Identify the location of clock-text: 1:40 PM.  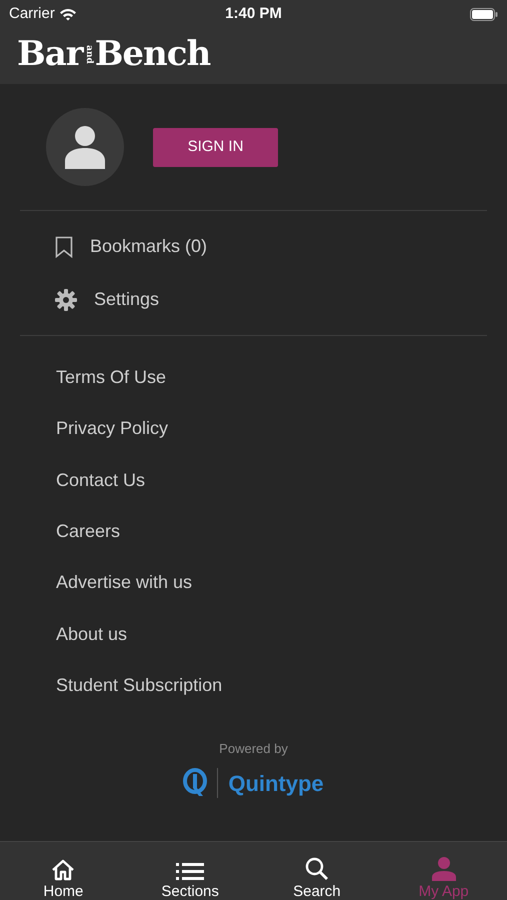
(253, 14).